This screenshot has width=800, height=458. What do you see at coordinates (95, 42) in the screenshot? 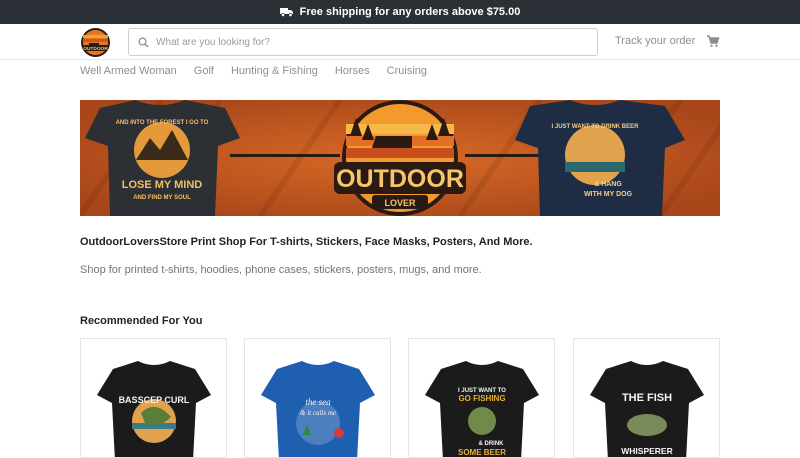
I see `outdoor-logo: OUTDOOR` at bounding box center [95, 42].